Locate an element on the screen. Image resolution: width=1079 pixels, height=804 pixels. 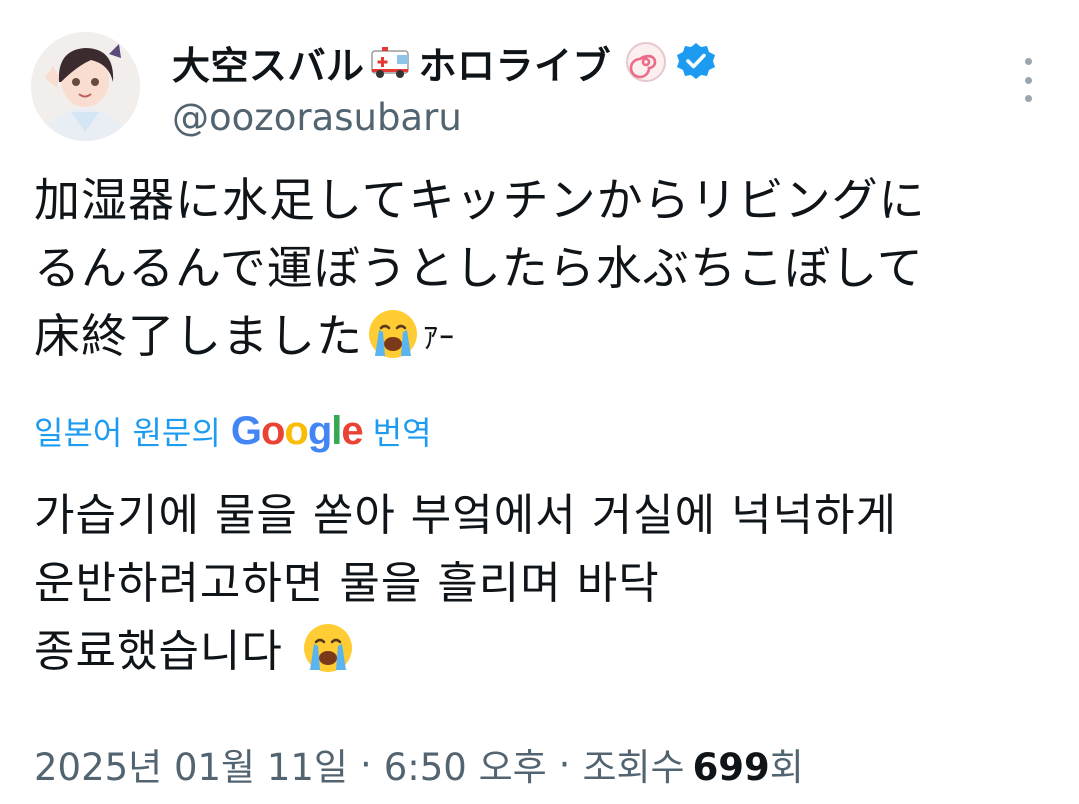
avatar is located at coordinates (85, 86).